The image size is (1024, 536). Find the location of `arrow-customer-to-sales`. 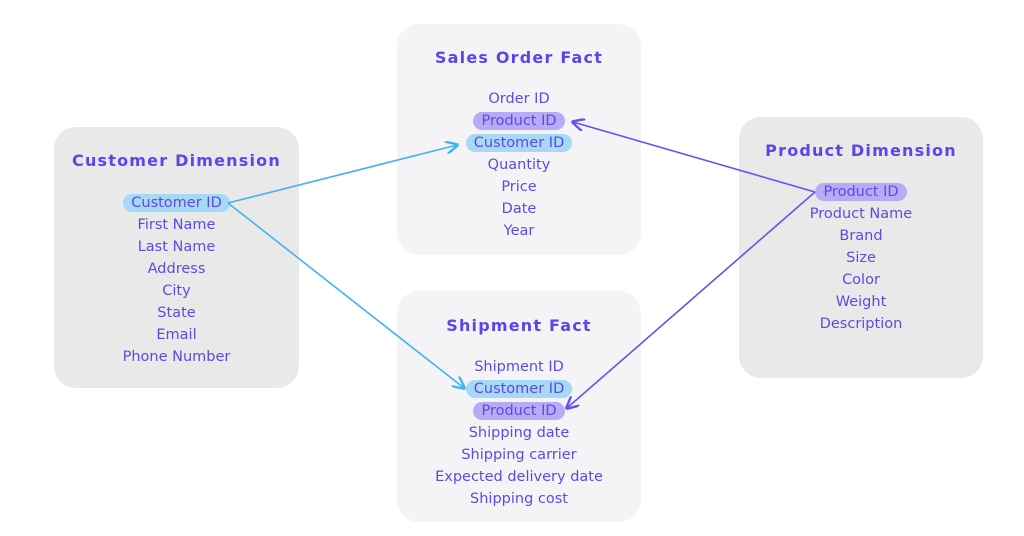

arrow-customer-to-sales is located at coordinates (342, 174).